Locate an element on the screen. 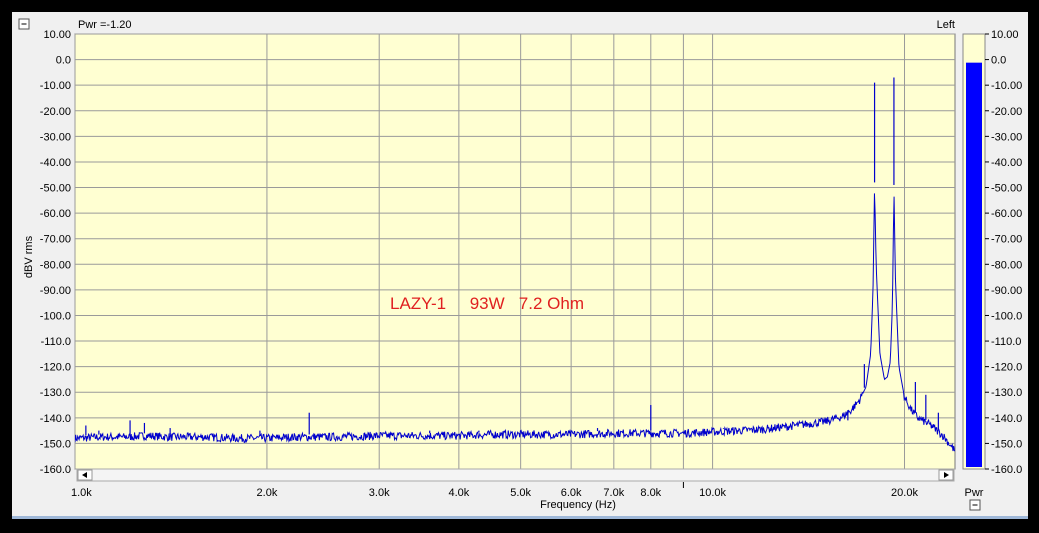 The height and width of the screenshot is (533, 1039). x-tick-label: 4.0k is located at coordinates (458, 493).